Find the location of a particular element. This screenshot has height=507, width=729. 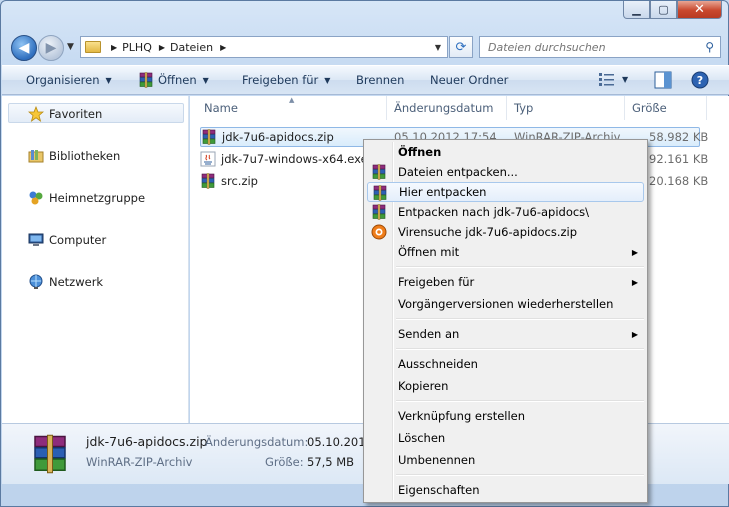

close-button: ✕ is located at coordinates (699, 10).